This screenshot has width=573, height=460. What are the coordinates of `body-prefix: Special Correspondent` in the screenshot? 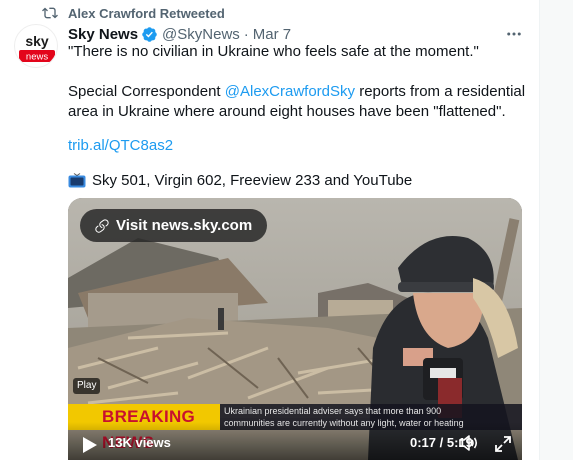 It's located at (146, 91).